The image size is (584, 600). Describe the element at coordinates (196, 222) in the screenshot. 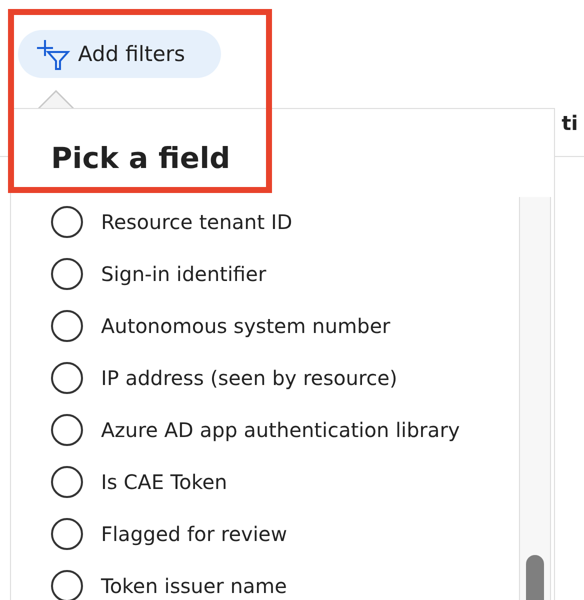

I see `option-label: Resource tenant ID` at that location.